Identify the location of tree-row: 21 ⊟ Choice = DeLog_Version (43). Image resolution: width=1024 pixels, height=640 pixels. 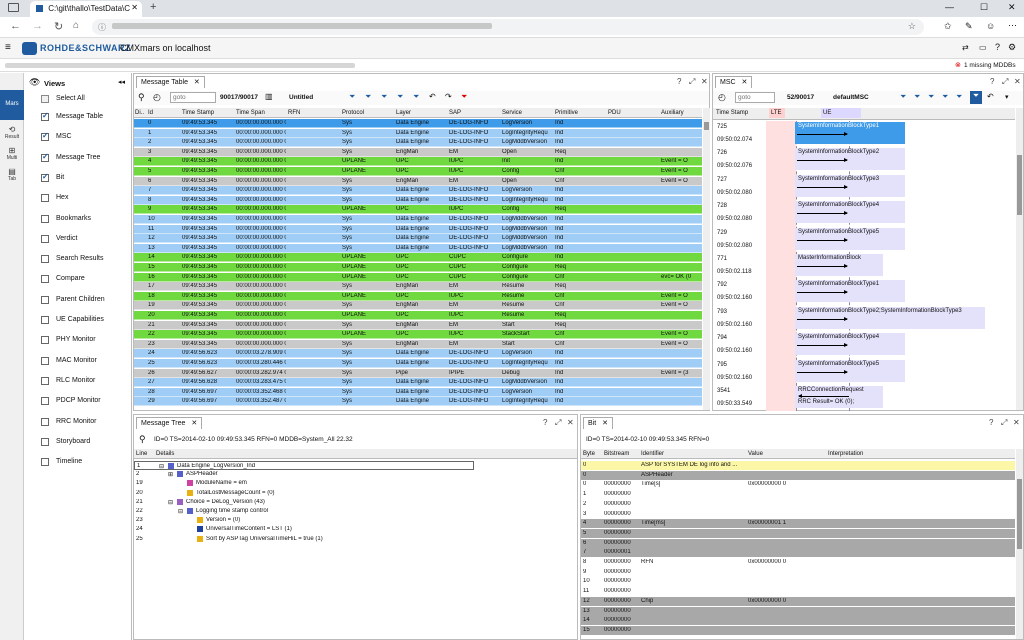
(355, 502).